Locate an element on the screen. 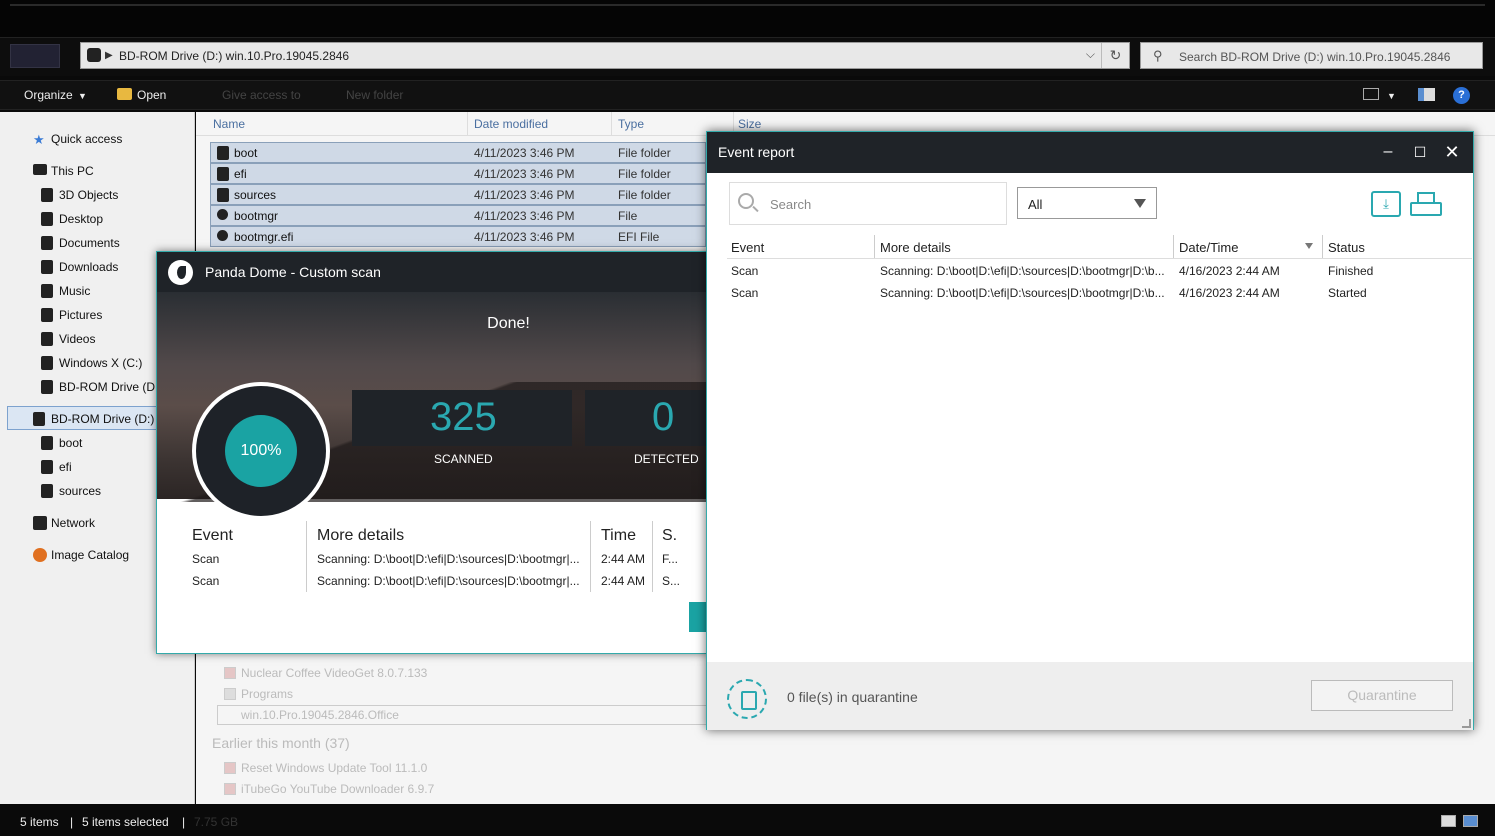 The height and width of the screenshot is (836, 1495). col-event: Event is located at coordinates (747, 247).